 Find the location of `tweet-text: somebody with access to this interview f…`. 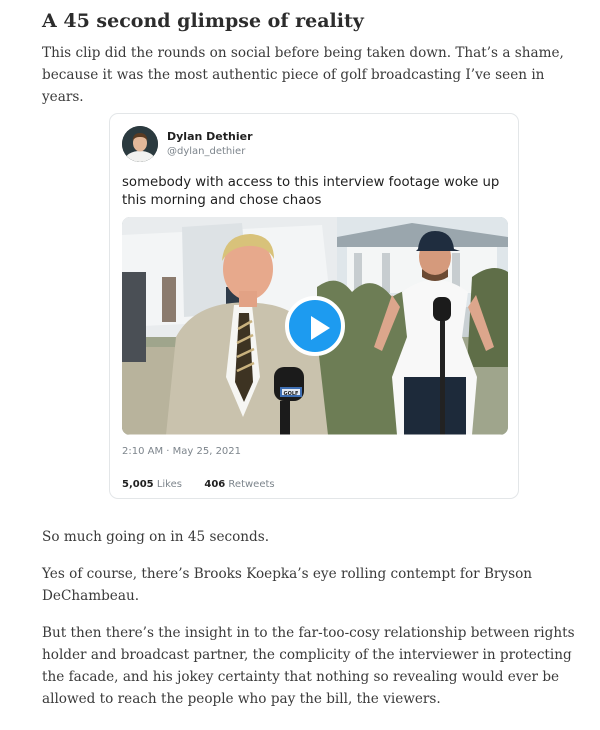

tweet-text: somebody with access to this interview f… is located at coordinates (311, 191).